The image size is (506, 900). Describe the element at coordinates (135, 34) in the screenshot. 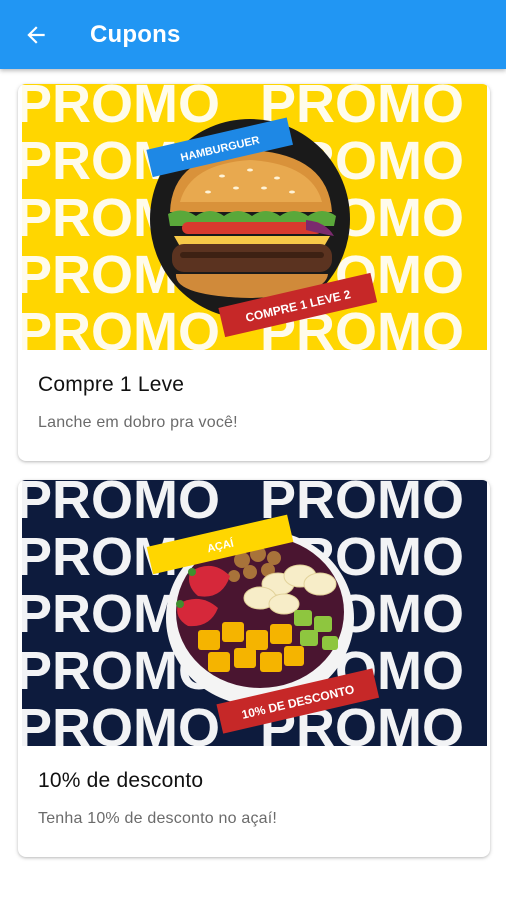

I see `page-title: Cupons` at that location.